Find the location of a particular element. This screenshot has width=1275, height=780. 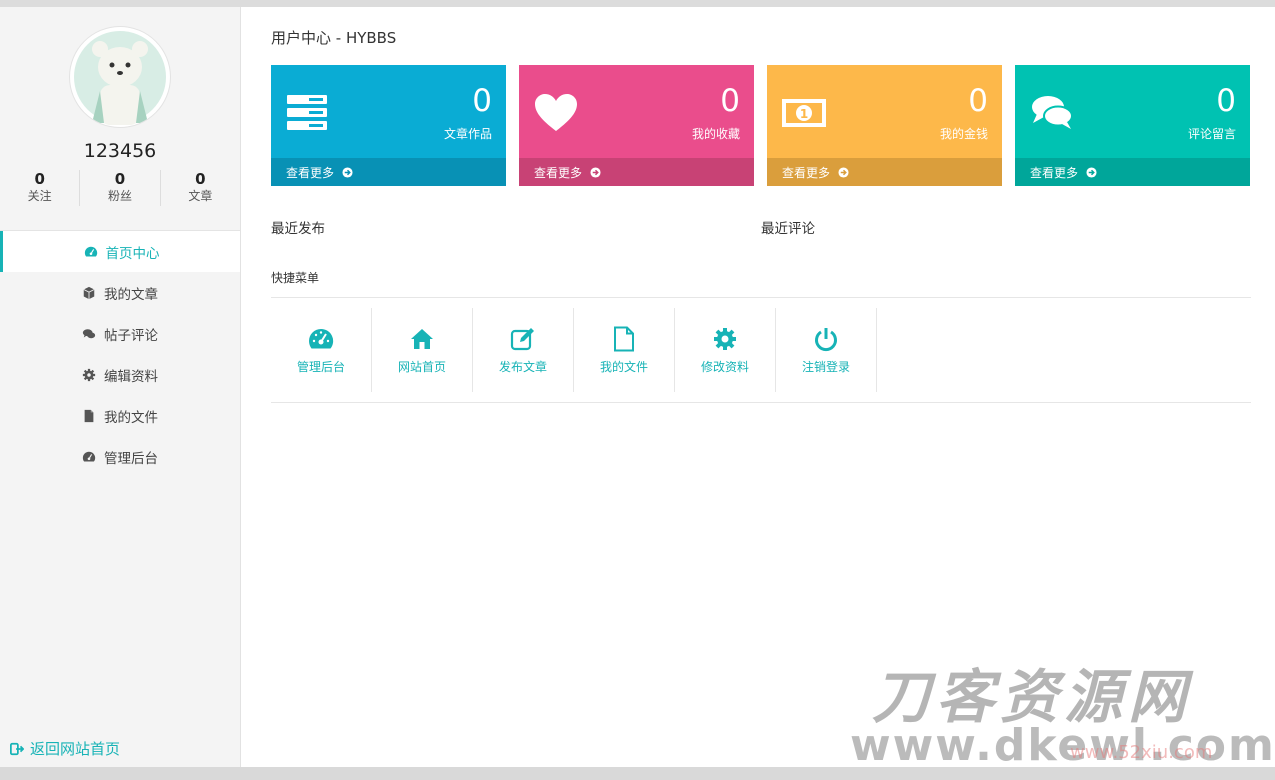

stat-followers-value: 0 is located at coordinates (120, 179).